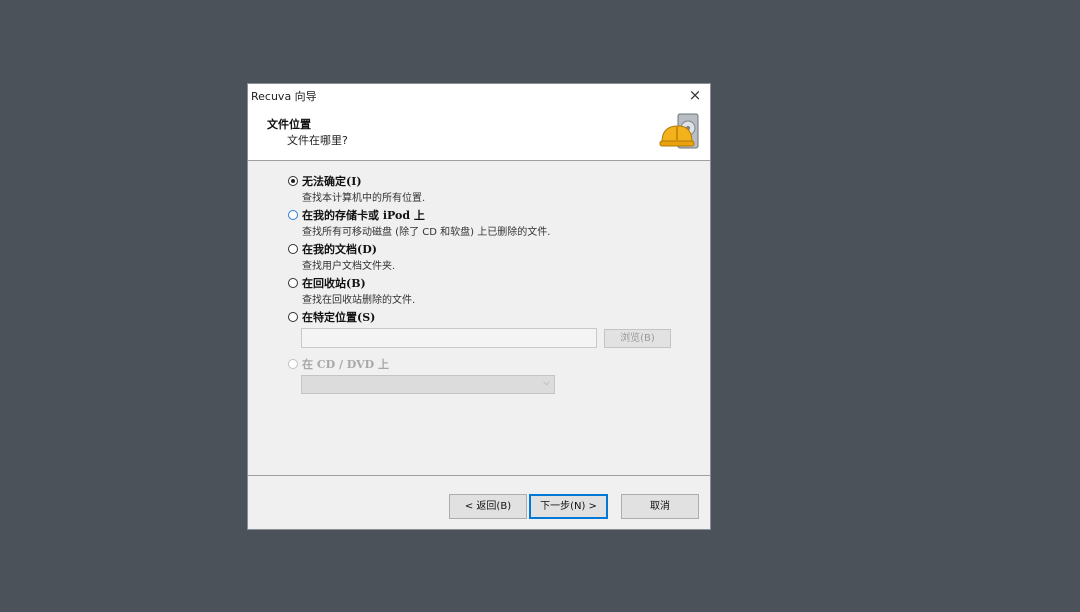 The height and width of the screenshot is (612, 1080). Describe the element at coordinates (293, 317) in the screenshot. I see `radio-specific-location` at that location.